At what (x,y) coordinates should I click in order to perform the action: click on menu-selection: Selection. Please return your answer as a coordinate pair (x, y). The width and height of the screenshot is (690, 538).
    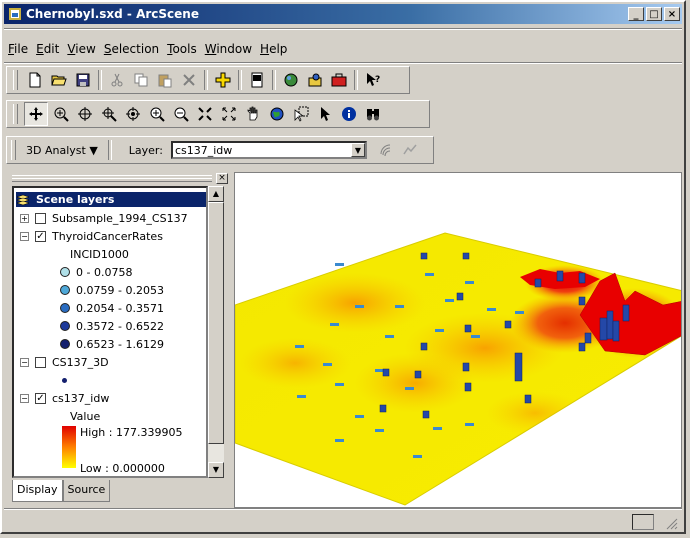
    Looking at the image, I should click on (131, 49).